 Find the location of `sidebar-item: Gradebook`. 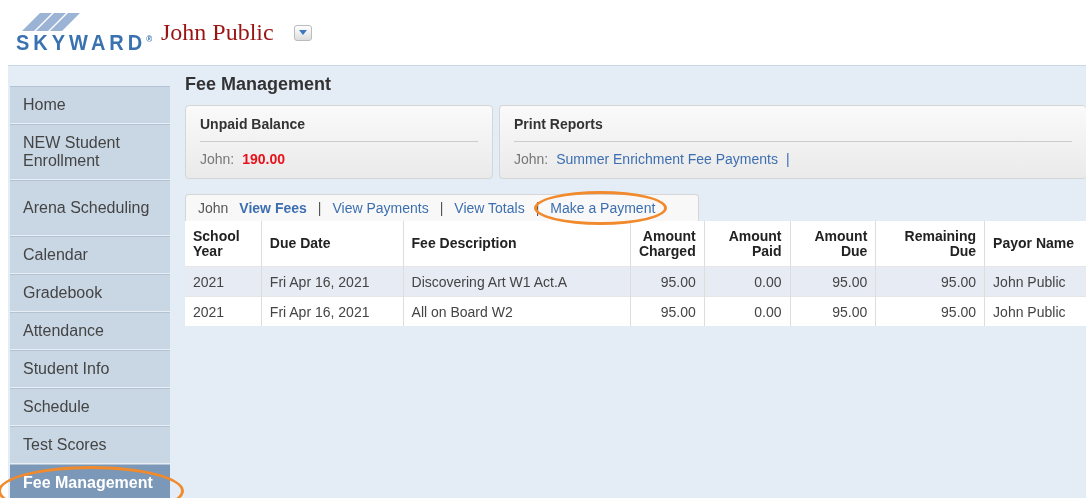

sidebar-item: Gradebook is located at coordinates (90, 293).